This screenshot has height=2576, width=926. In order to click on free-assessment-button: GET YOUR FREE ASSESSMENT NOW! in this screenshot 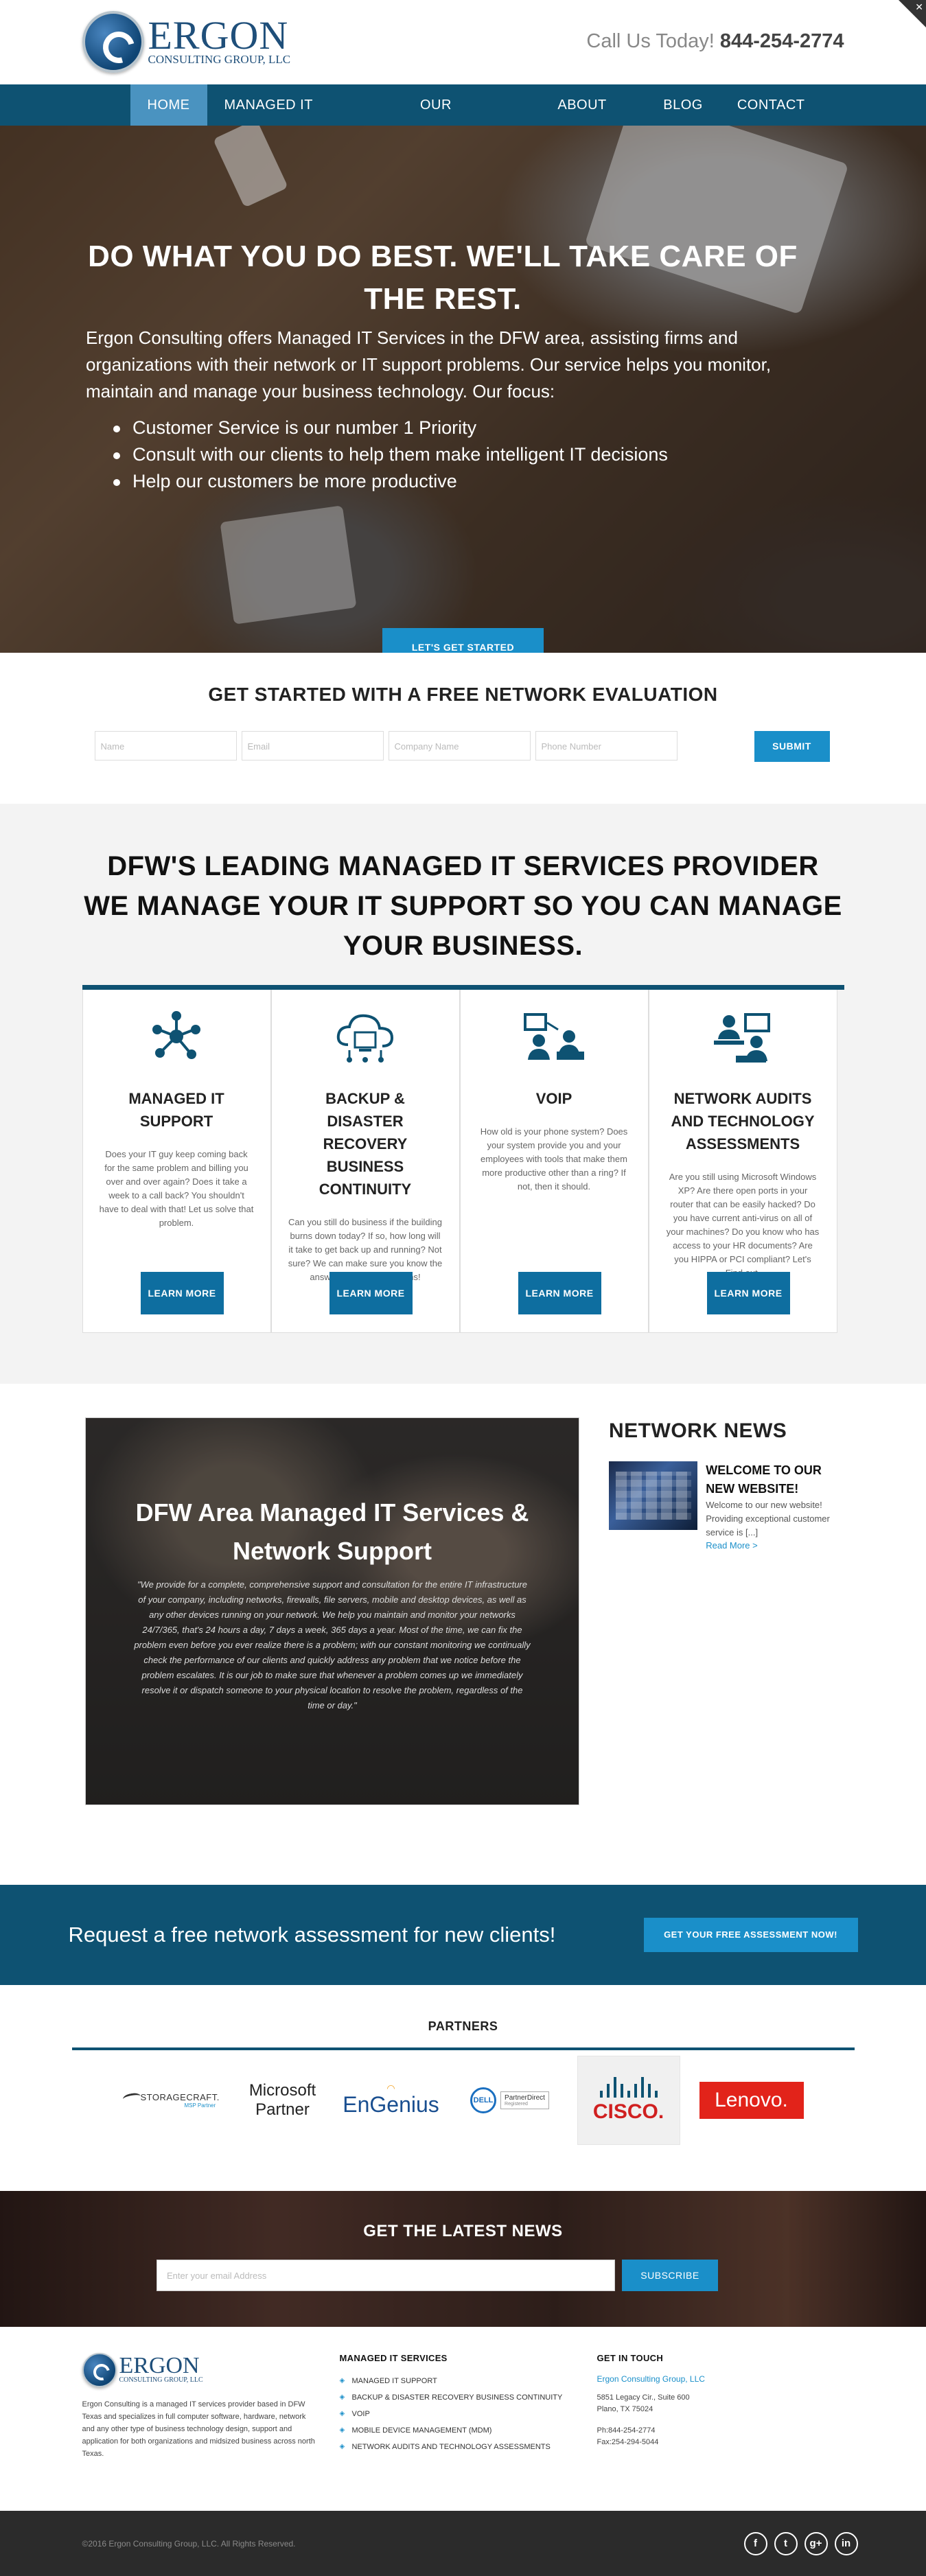, I will do `click(750, 1935)`.